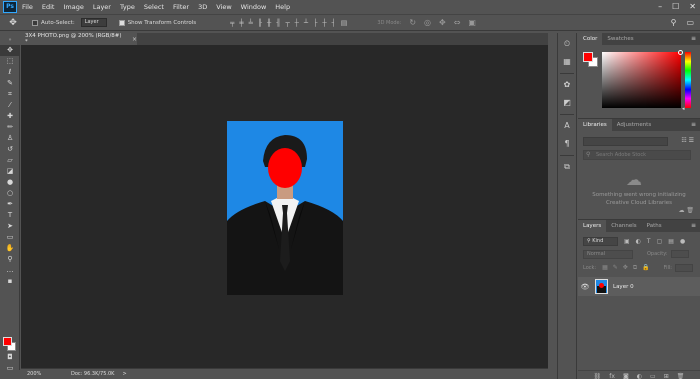 The width and height of the screenshot is (700, 379). Describe the element at coordinates (10, 94) in the screenshot. I see `crop-tool-icon: ⌗` at that location.